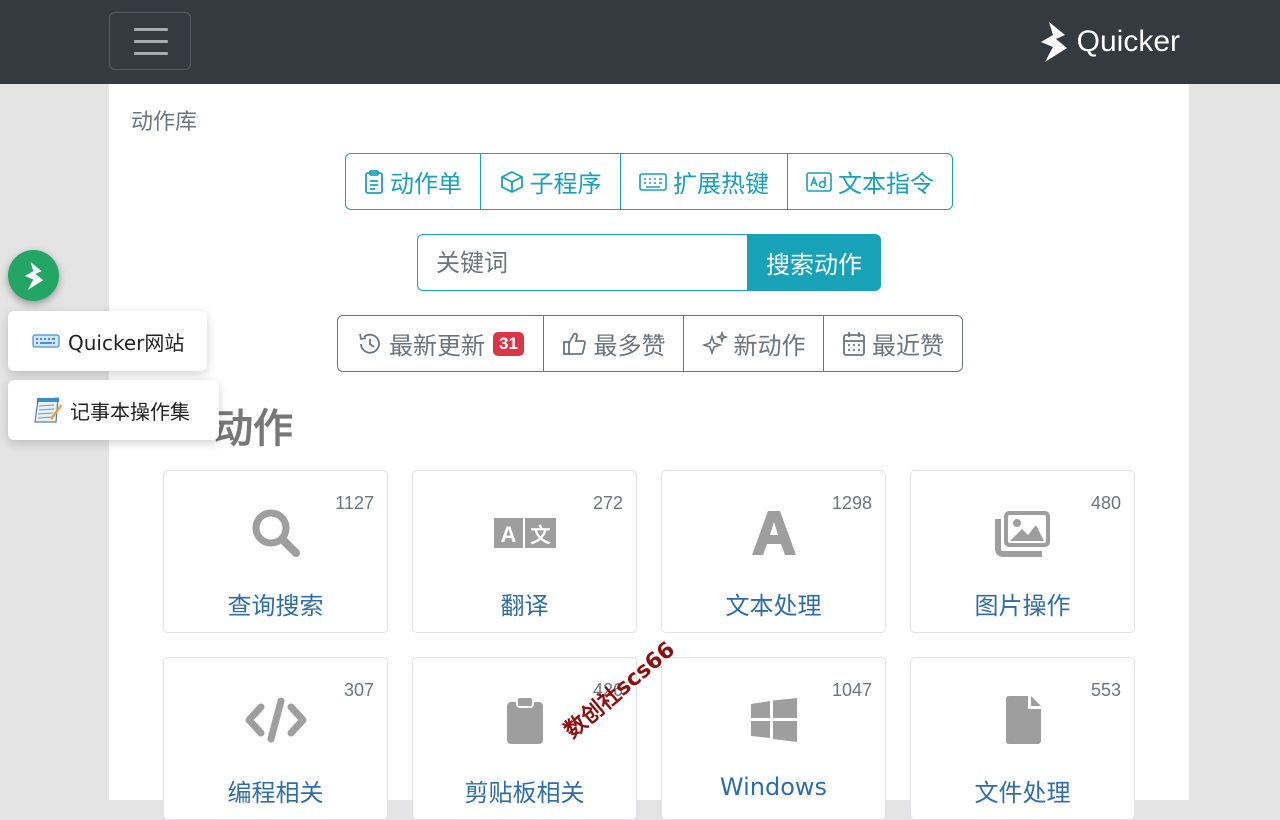 Image resolution: width=1280 pixels, height=820 pixels. I want to click on brand-name: Quicker, so click(1128, 41).